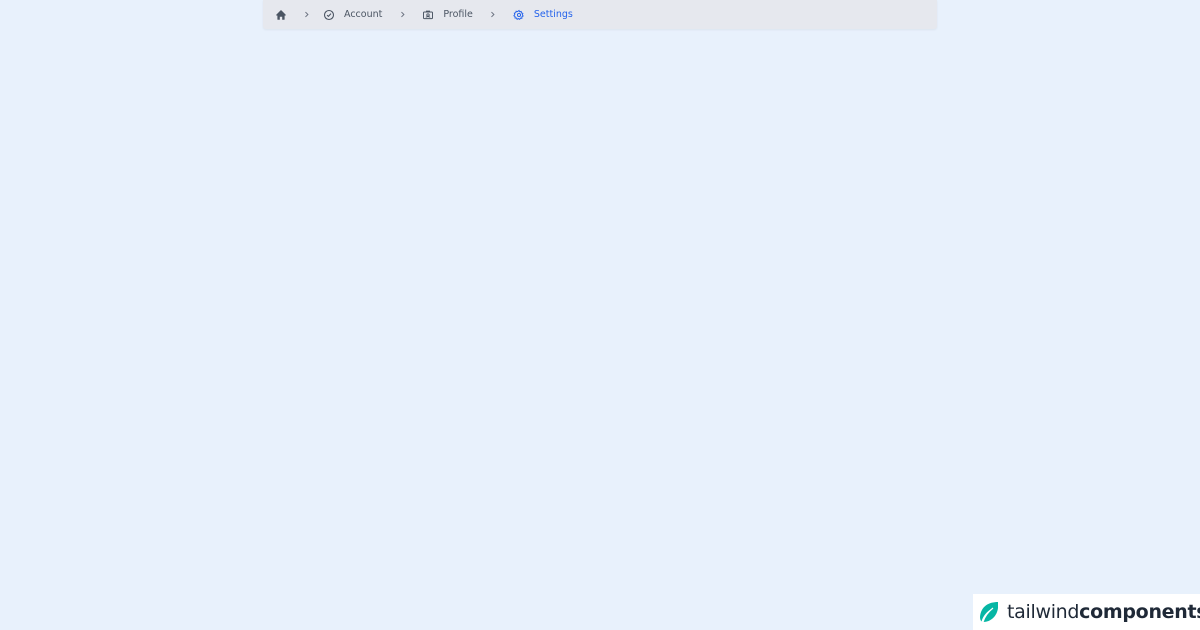  What do you see at coordinates (1043, 612) in the screenshot?
I see `brand-name-light: tailwind` at bounding box center [1043, 612].